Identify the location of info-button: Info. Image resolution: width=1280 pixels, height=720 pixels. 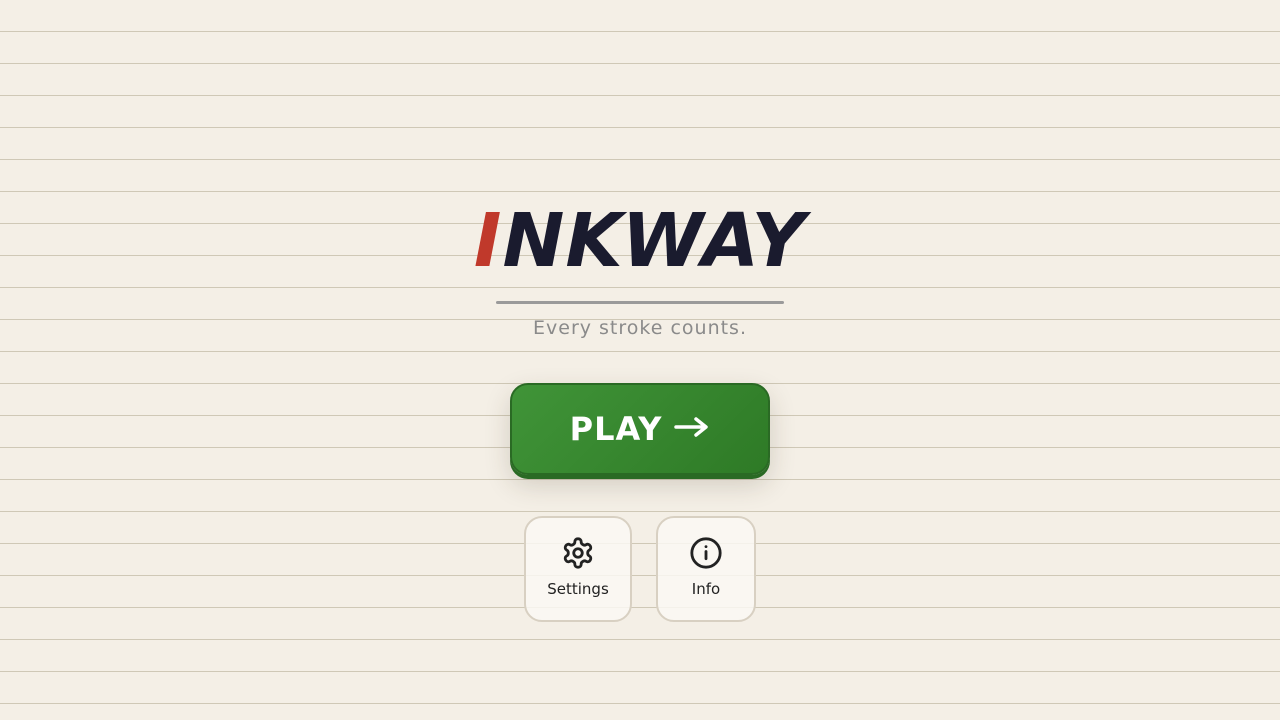
(706, 569).